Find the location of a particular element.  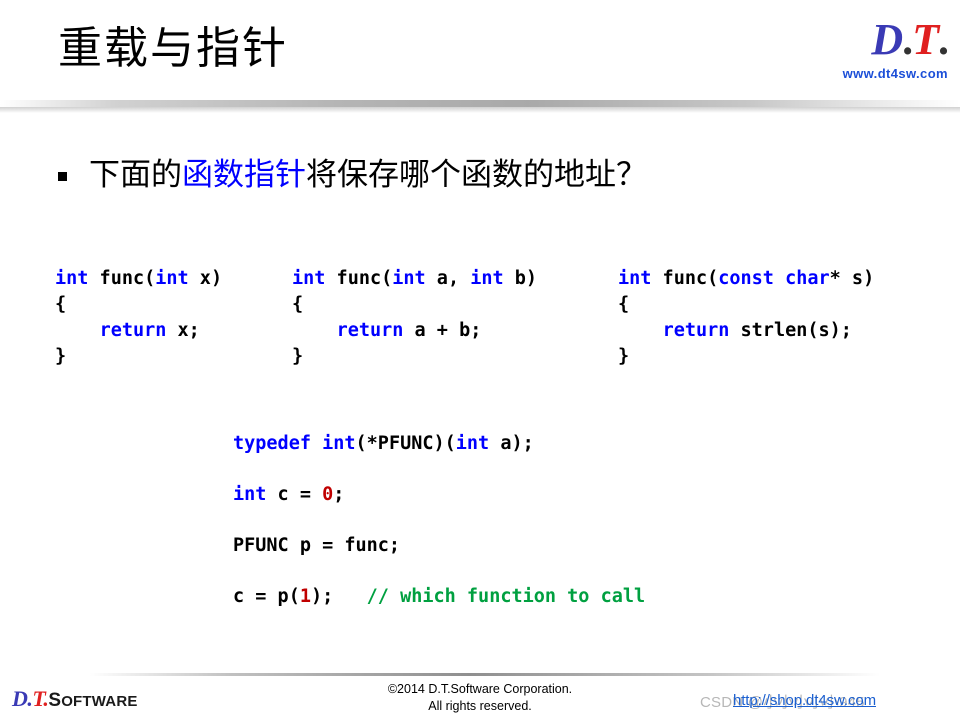

bullet-text-suffix: 将保存哪个函数的地址？ is located at coordinates (476, 175).